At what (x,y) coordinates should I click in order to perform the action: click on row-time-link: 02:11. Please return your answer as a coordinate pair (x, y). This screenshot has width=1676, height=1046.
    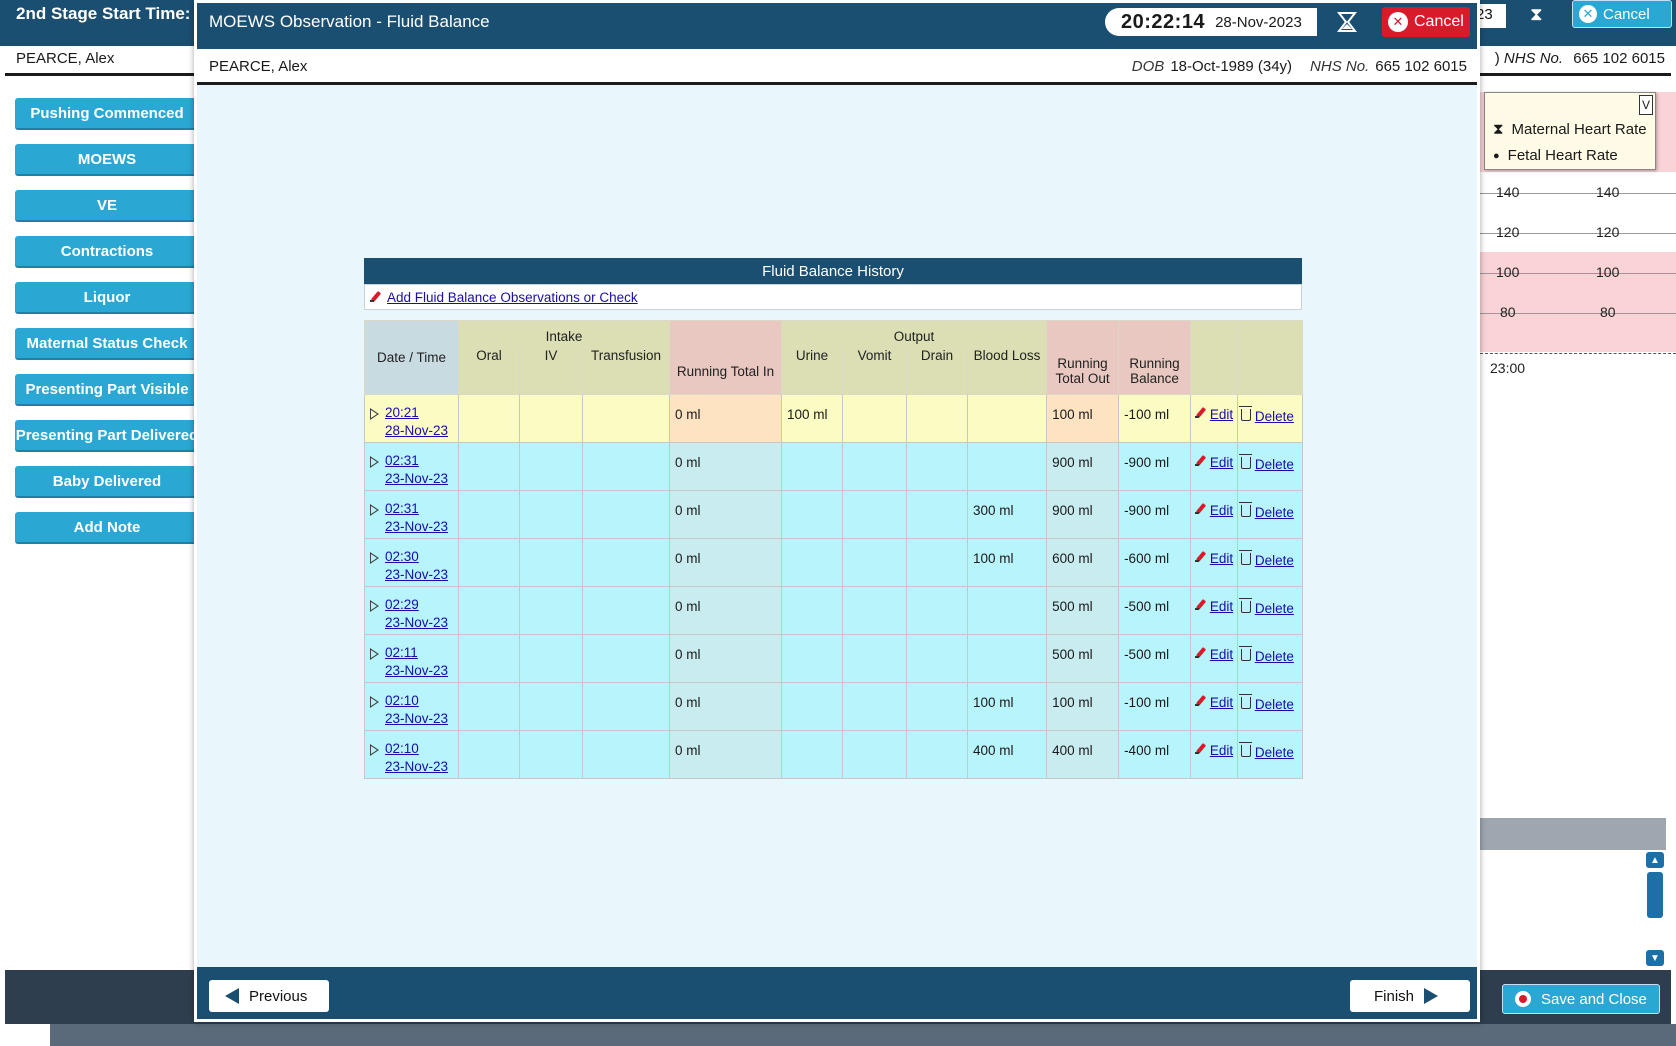
    Looking at the image, I should click on (401, 652).